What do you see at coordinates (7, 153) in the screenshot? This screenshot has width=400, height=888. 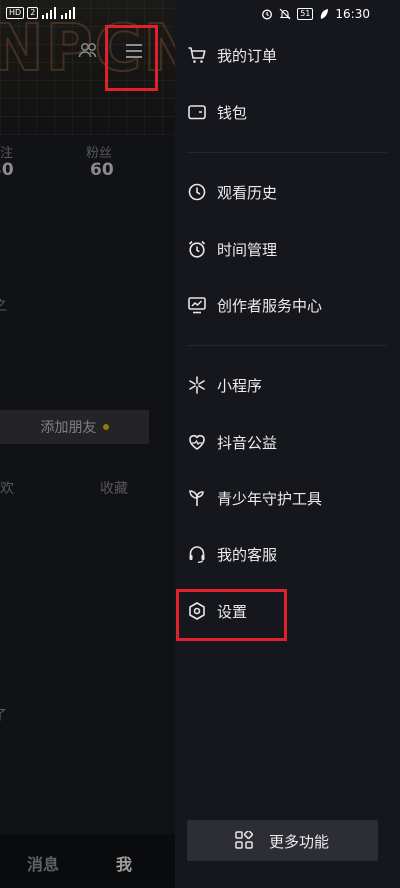 I see `following-label: 关注` at bounding box center [7, 153].